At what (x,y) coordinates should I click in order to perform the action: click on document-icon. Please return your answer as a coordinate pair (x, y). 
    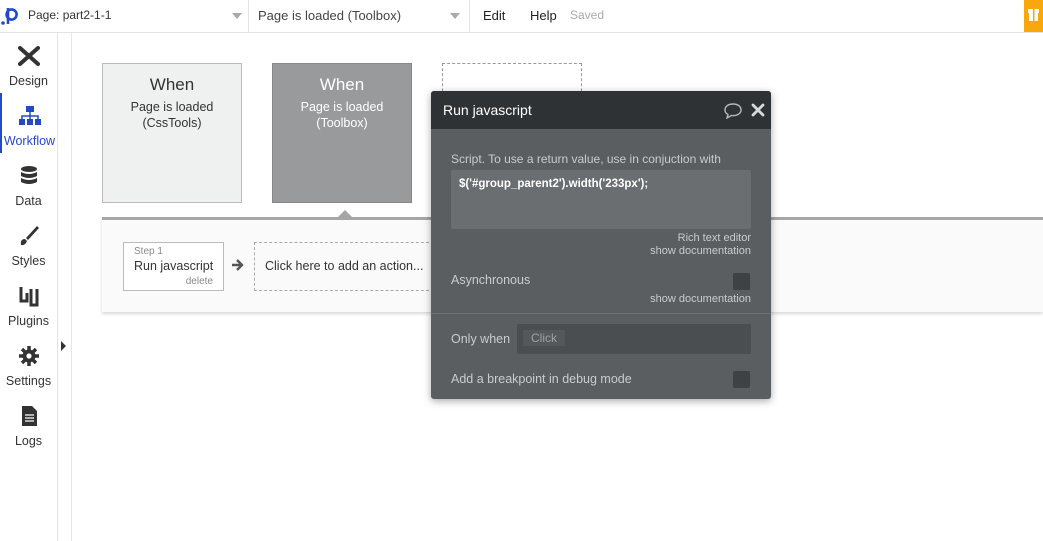
    Looking at the image, I should click on (29, 416).